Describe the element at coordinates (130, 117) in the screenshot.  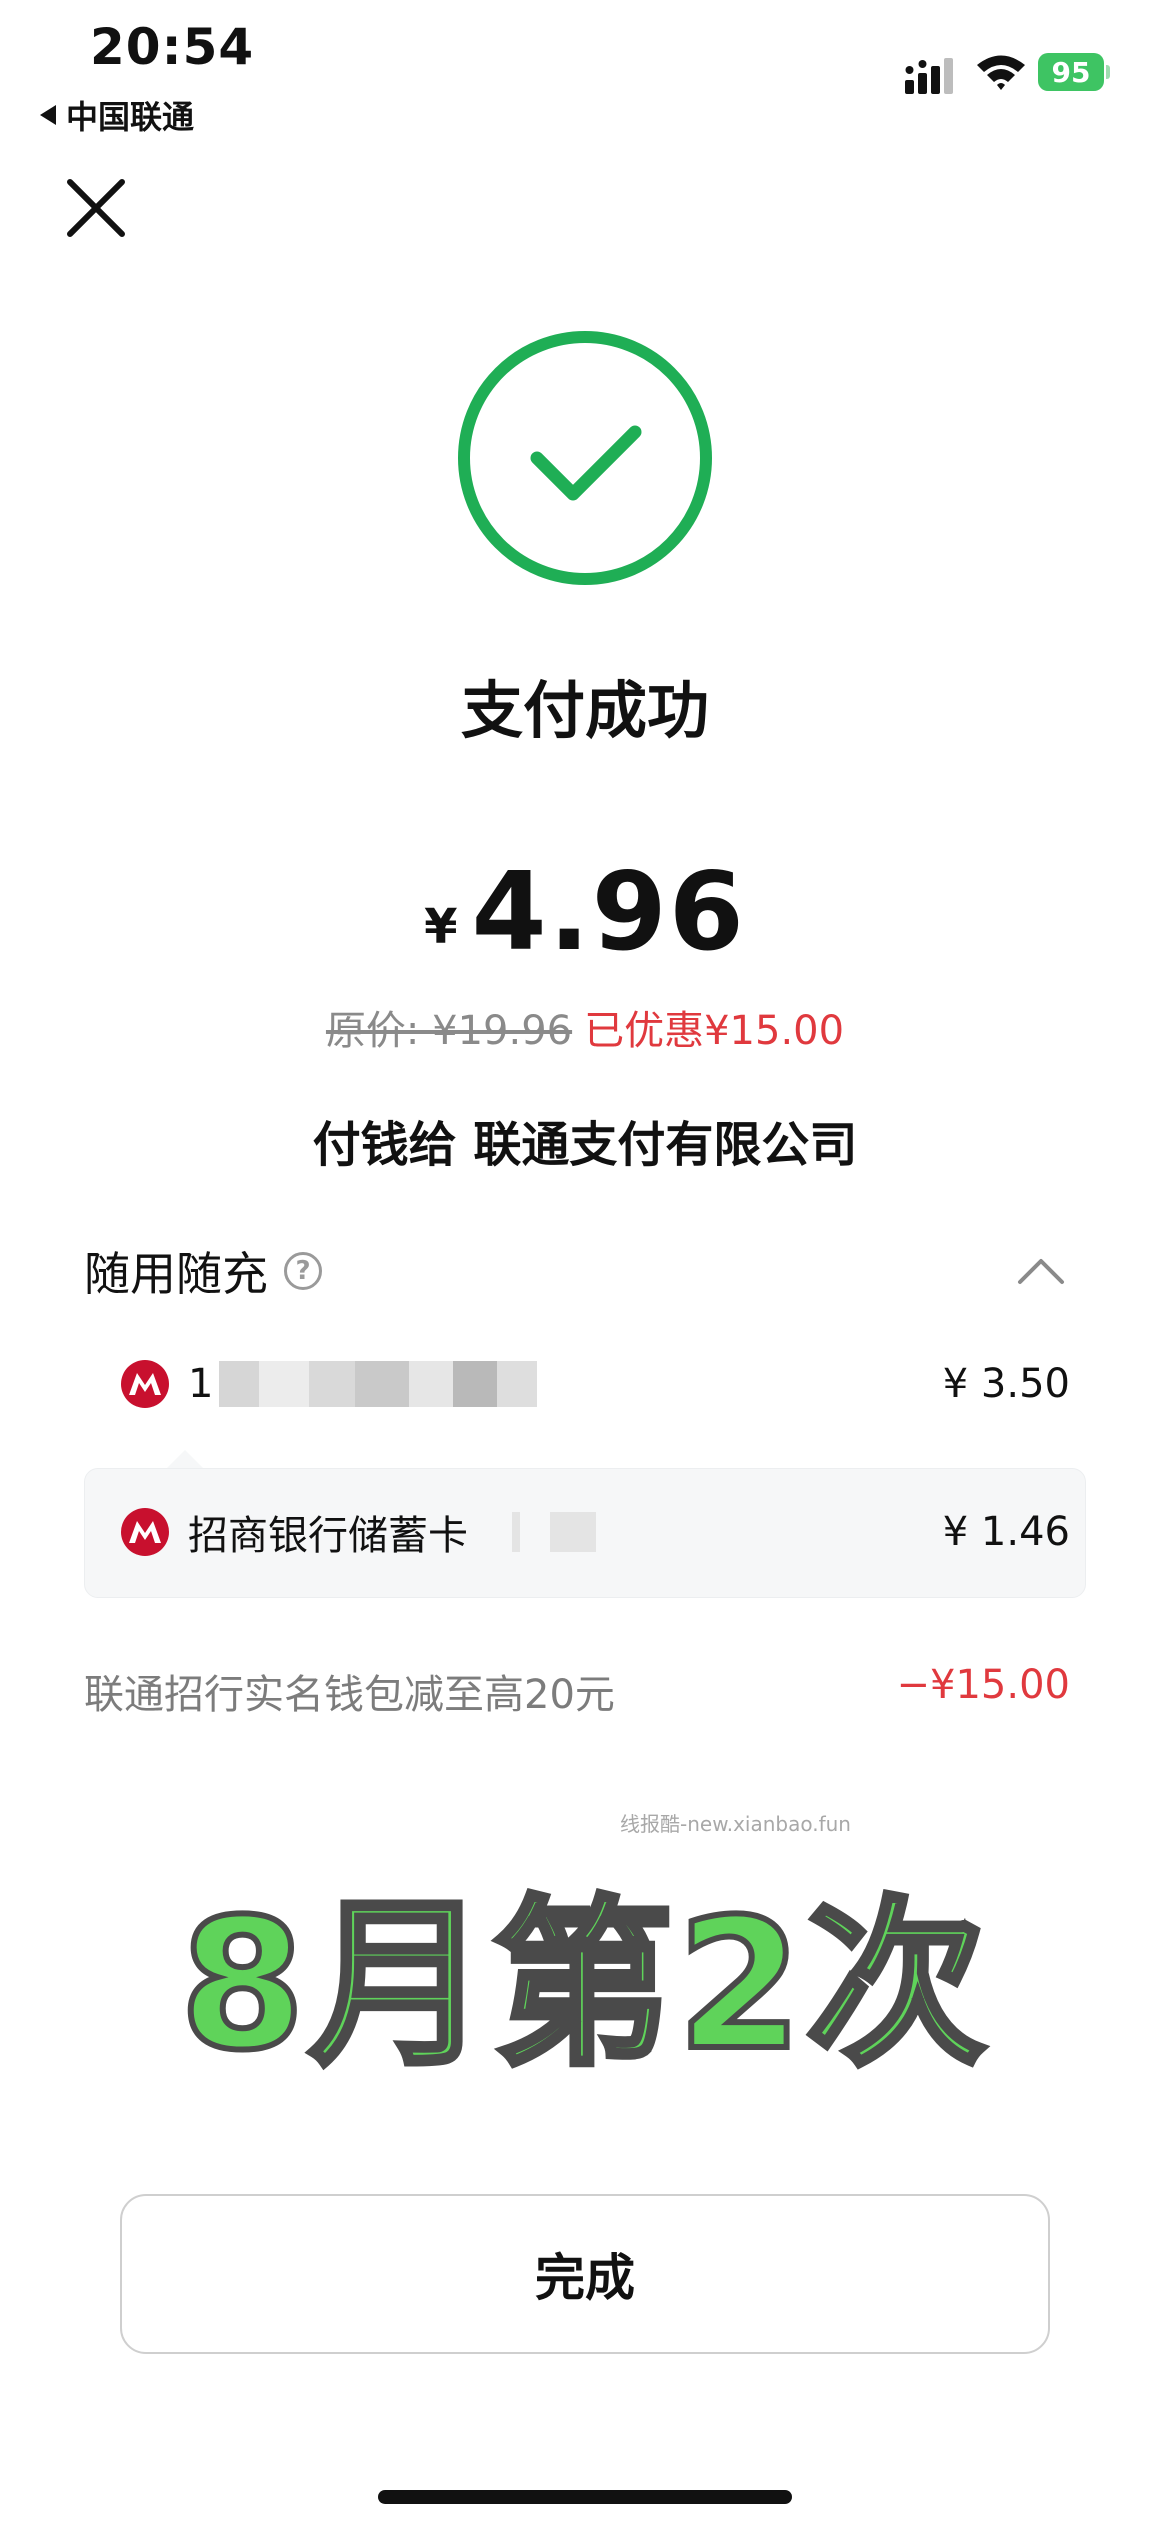
I see `carrier-name: 中国联通` at that location.